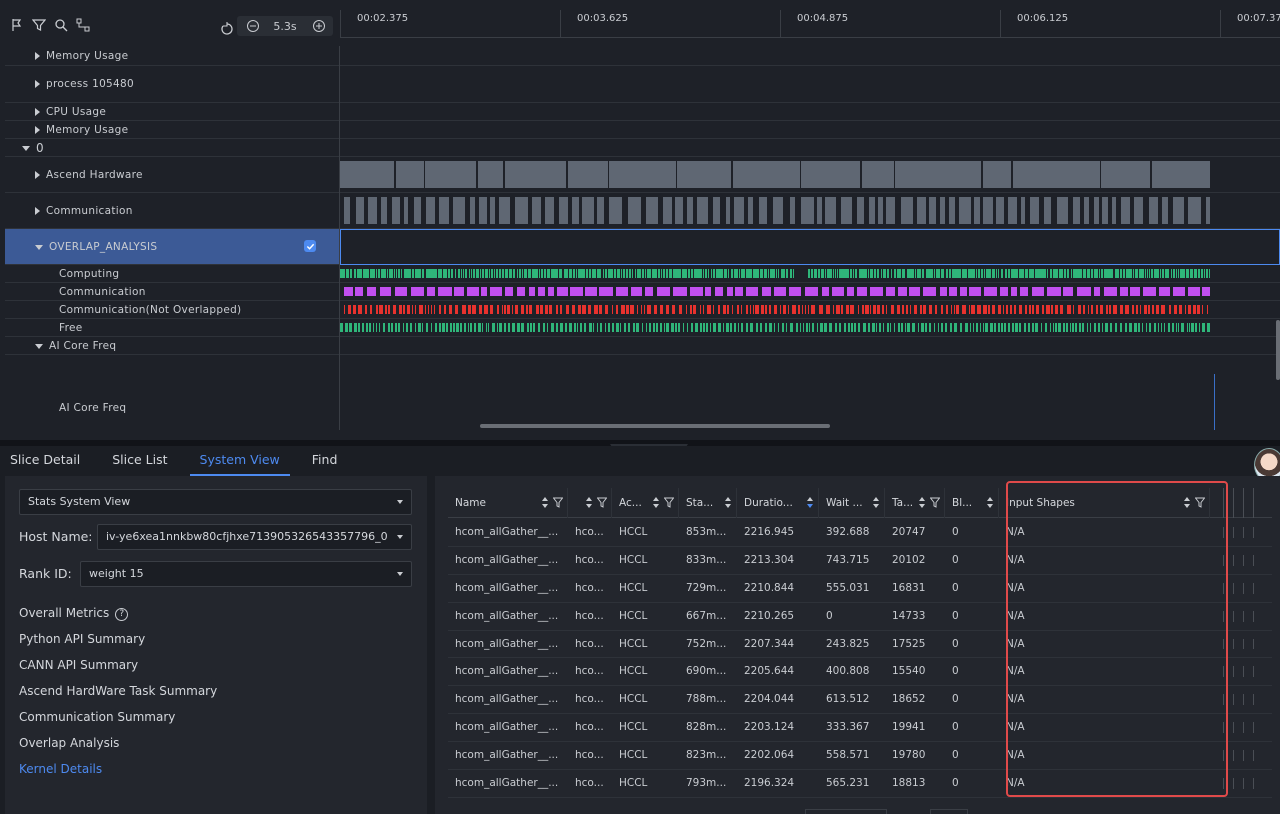  What do you see at coordinates (172, 328) in the screenshot?
I see `track-row-free: Free` at bounding box center [172, 328].